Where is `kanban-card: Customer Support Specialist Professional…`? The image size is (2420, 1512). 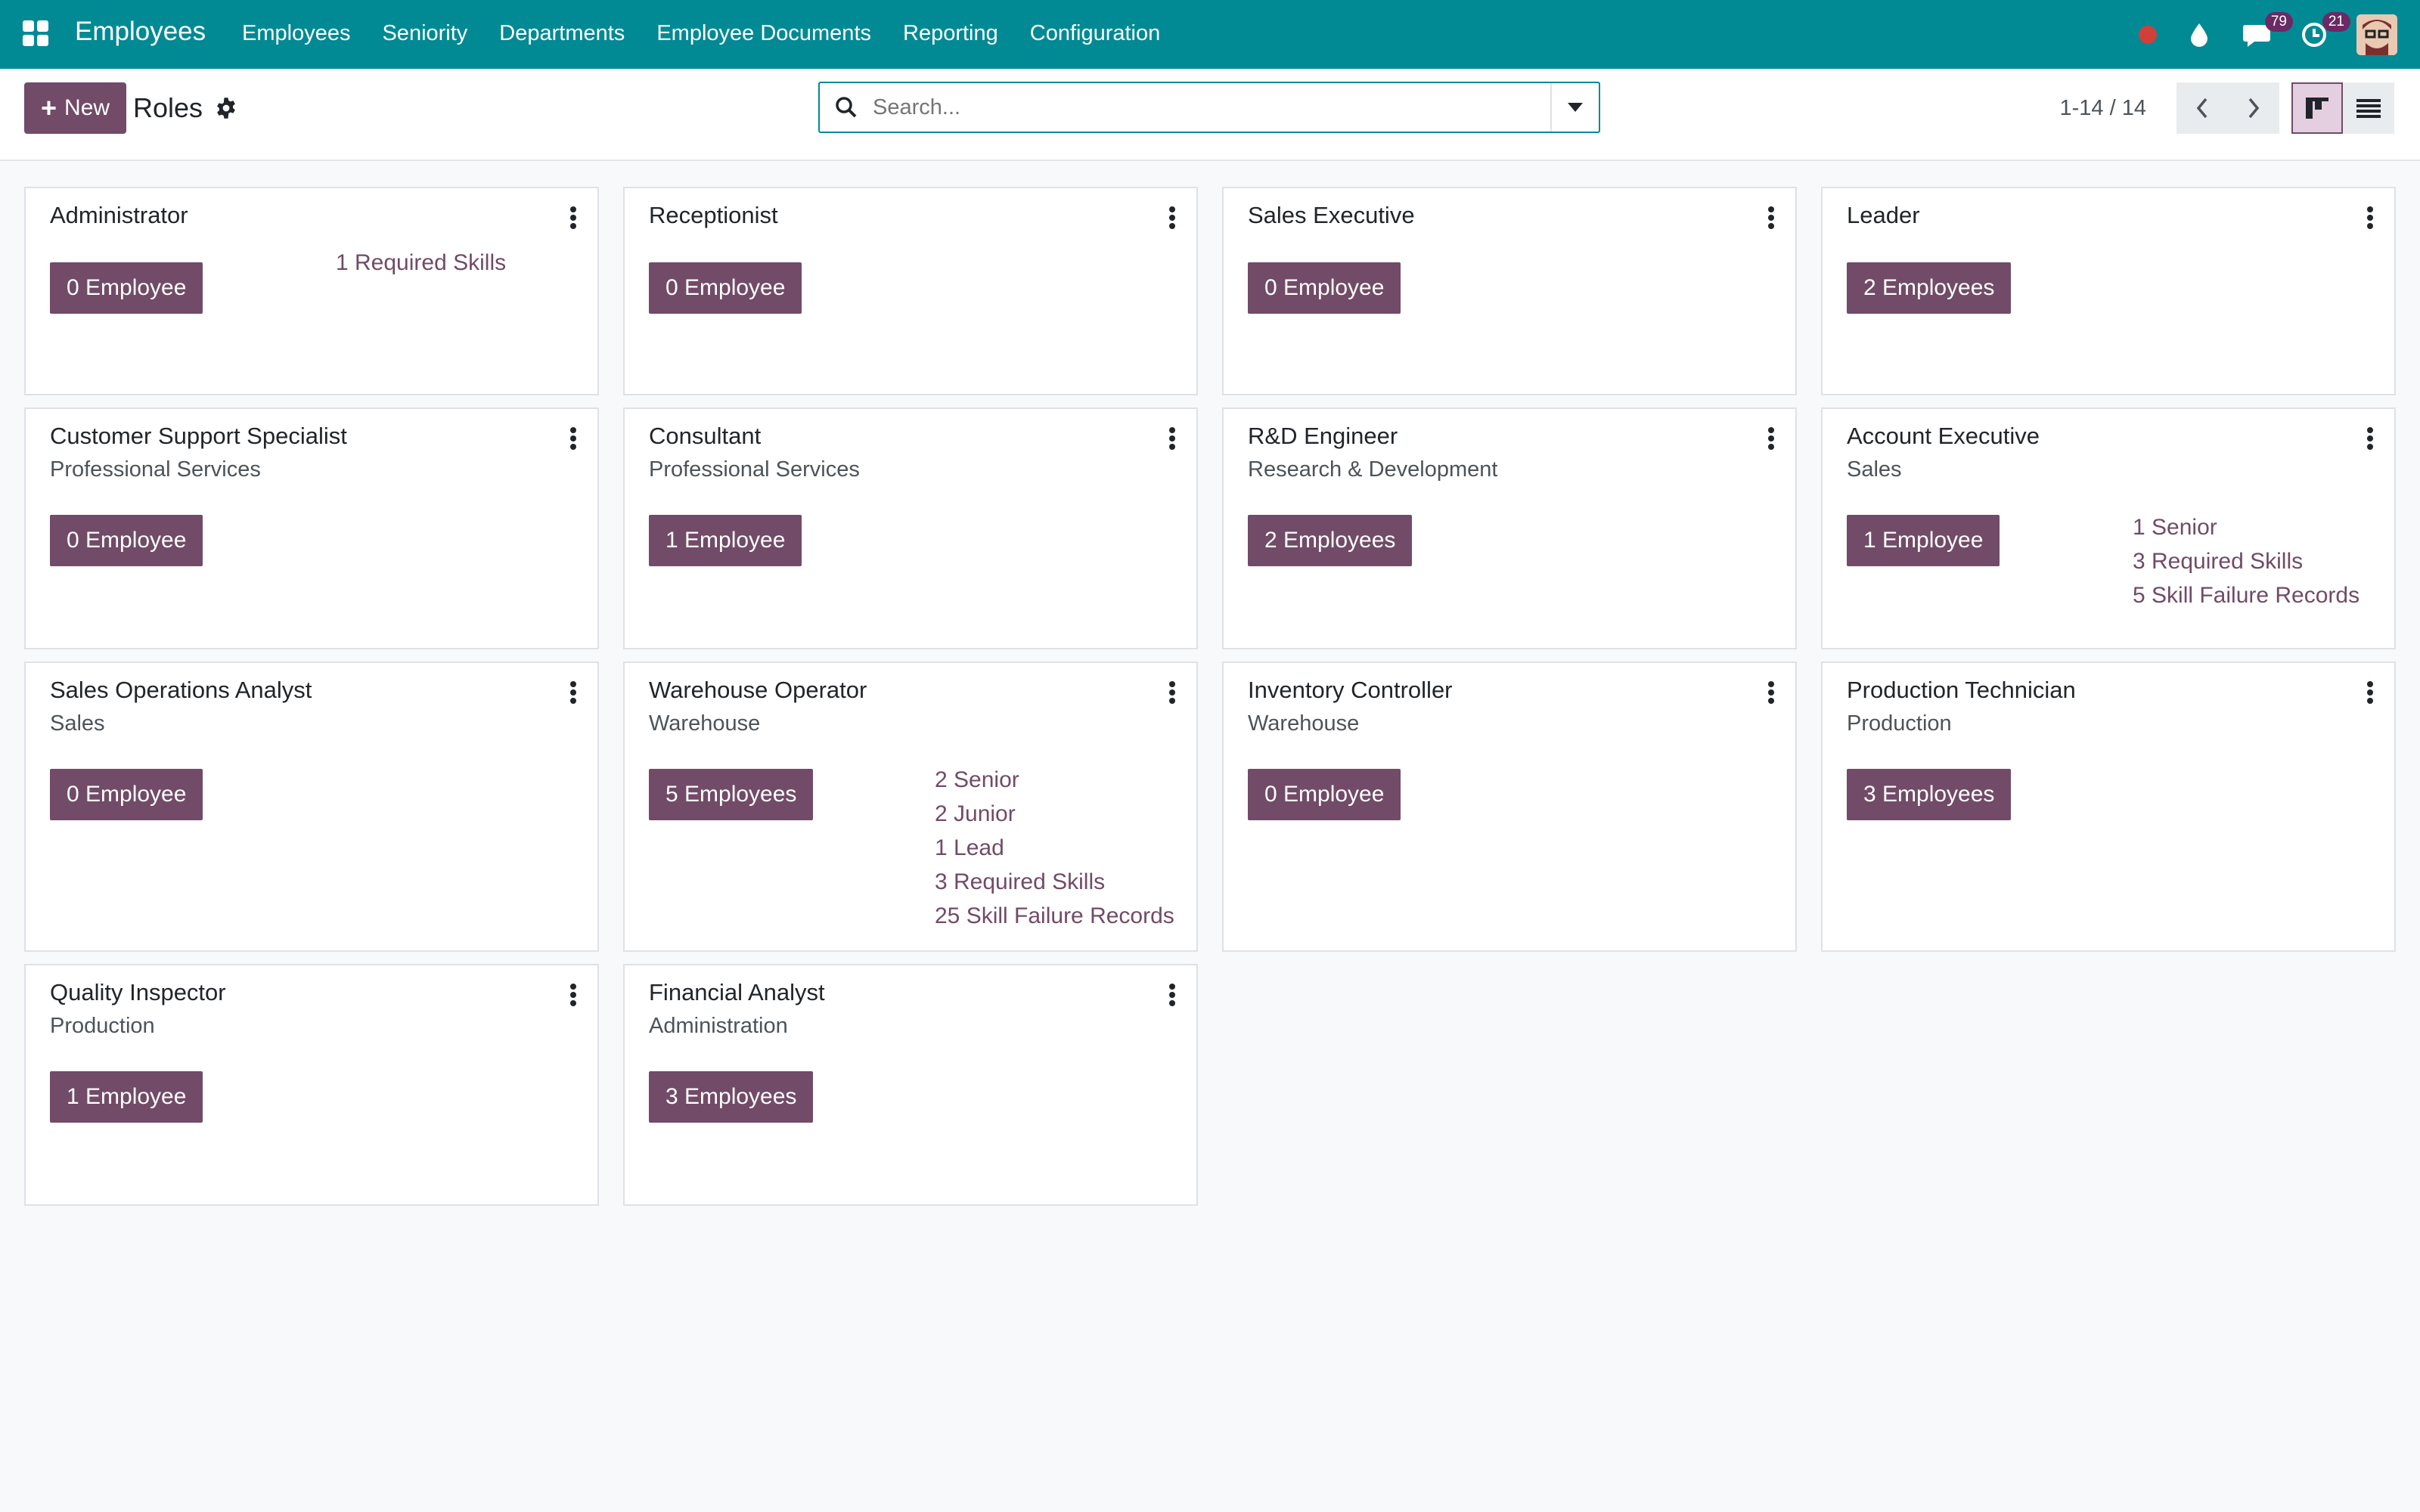
kanban-card: Customer Support Specialist Professional… is located at coordinates (311, 528).